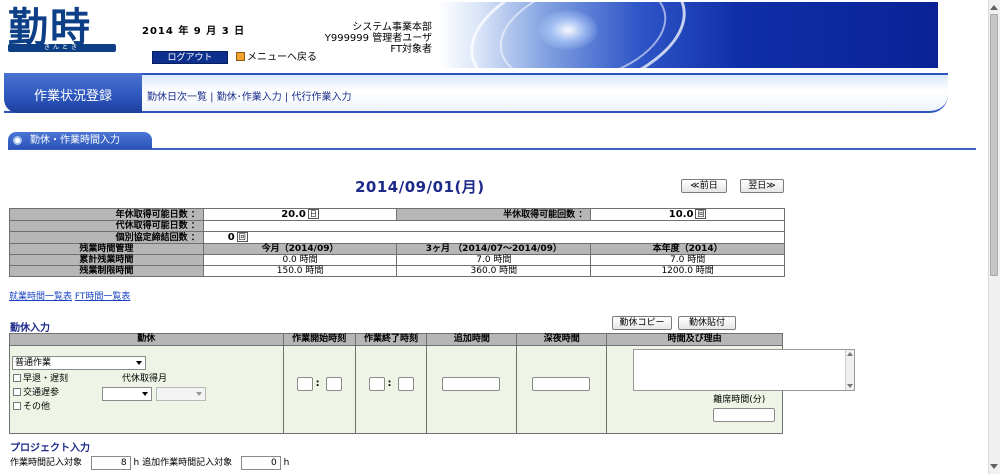 This screenshot has width=1000, height=474. I want to click on circle-bullet-icon, so click(17, 140).